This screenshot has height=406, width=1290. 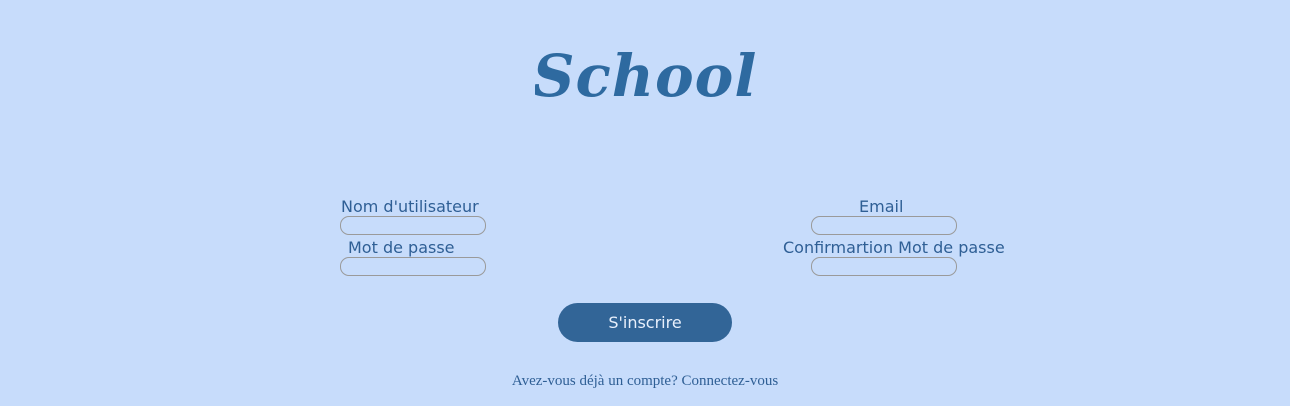 I want to click on login-link: Connectez-vous, so click(x=730, y=381).